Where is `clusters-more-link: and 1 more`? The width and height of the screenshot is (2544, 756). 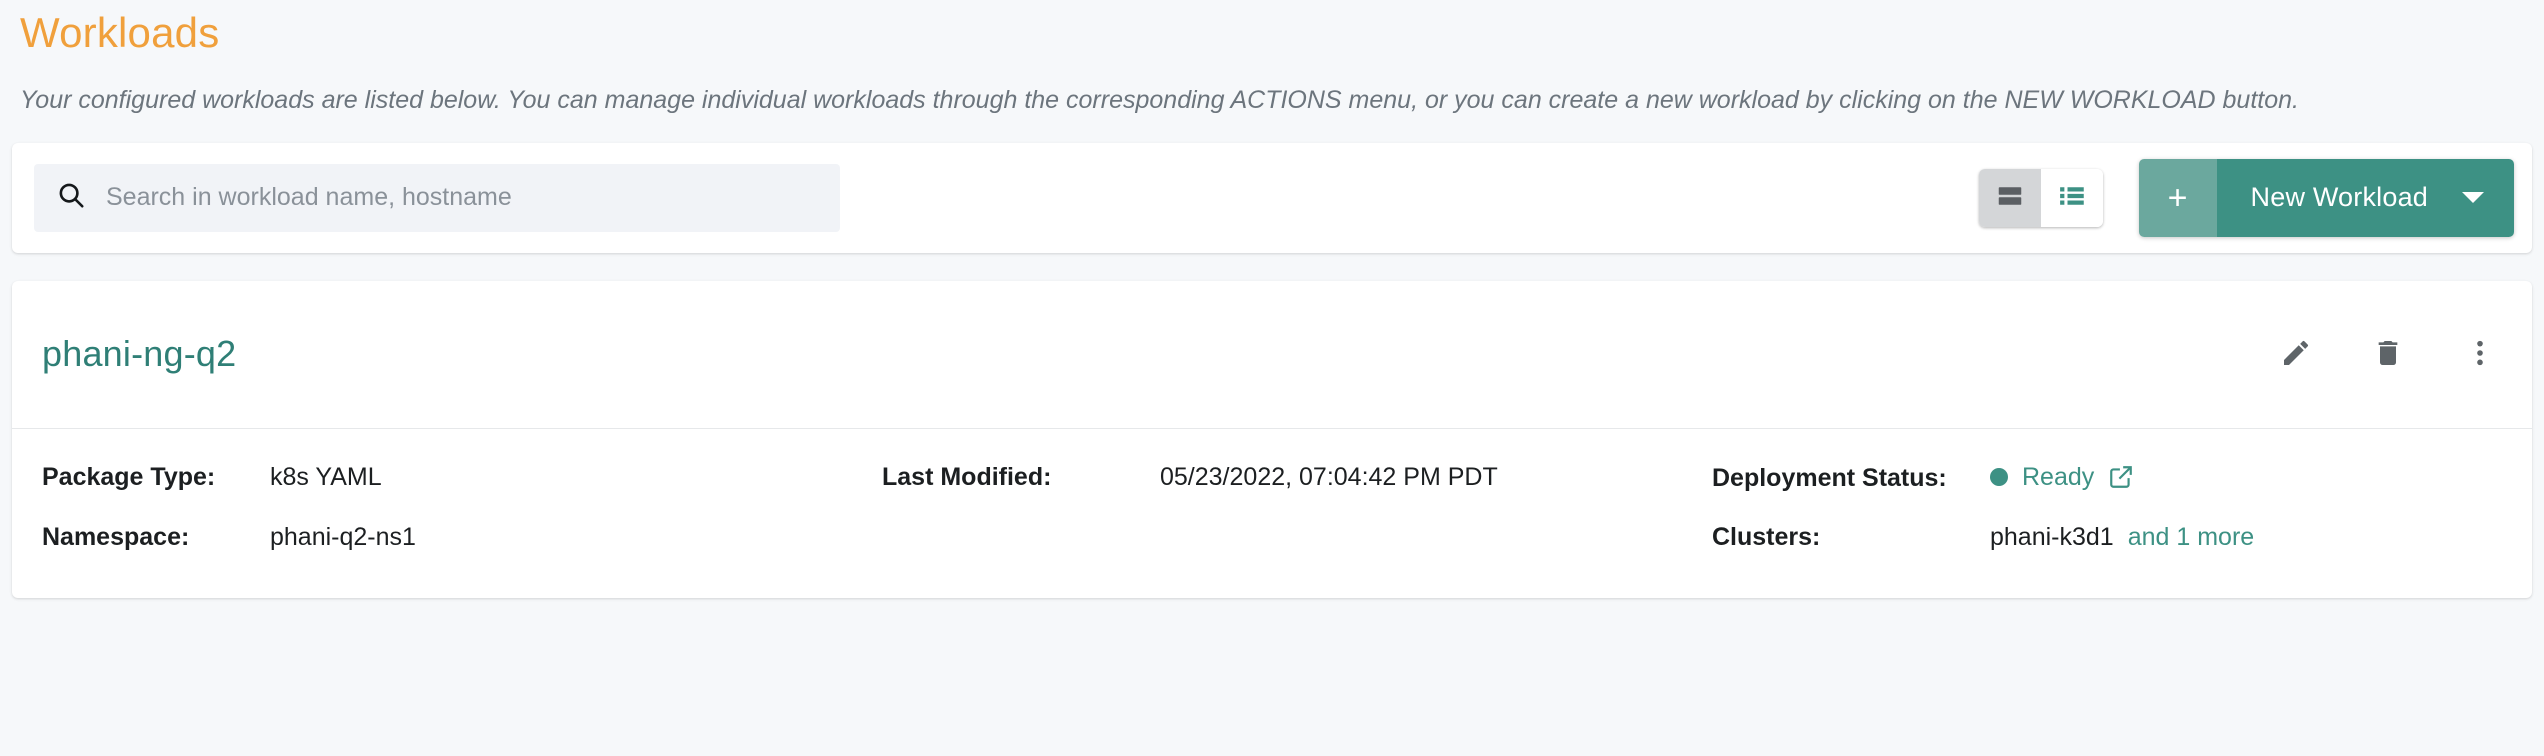
clusters-more-link: and 1 more is located at coordinates (2191, 537).